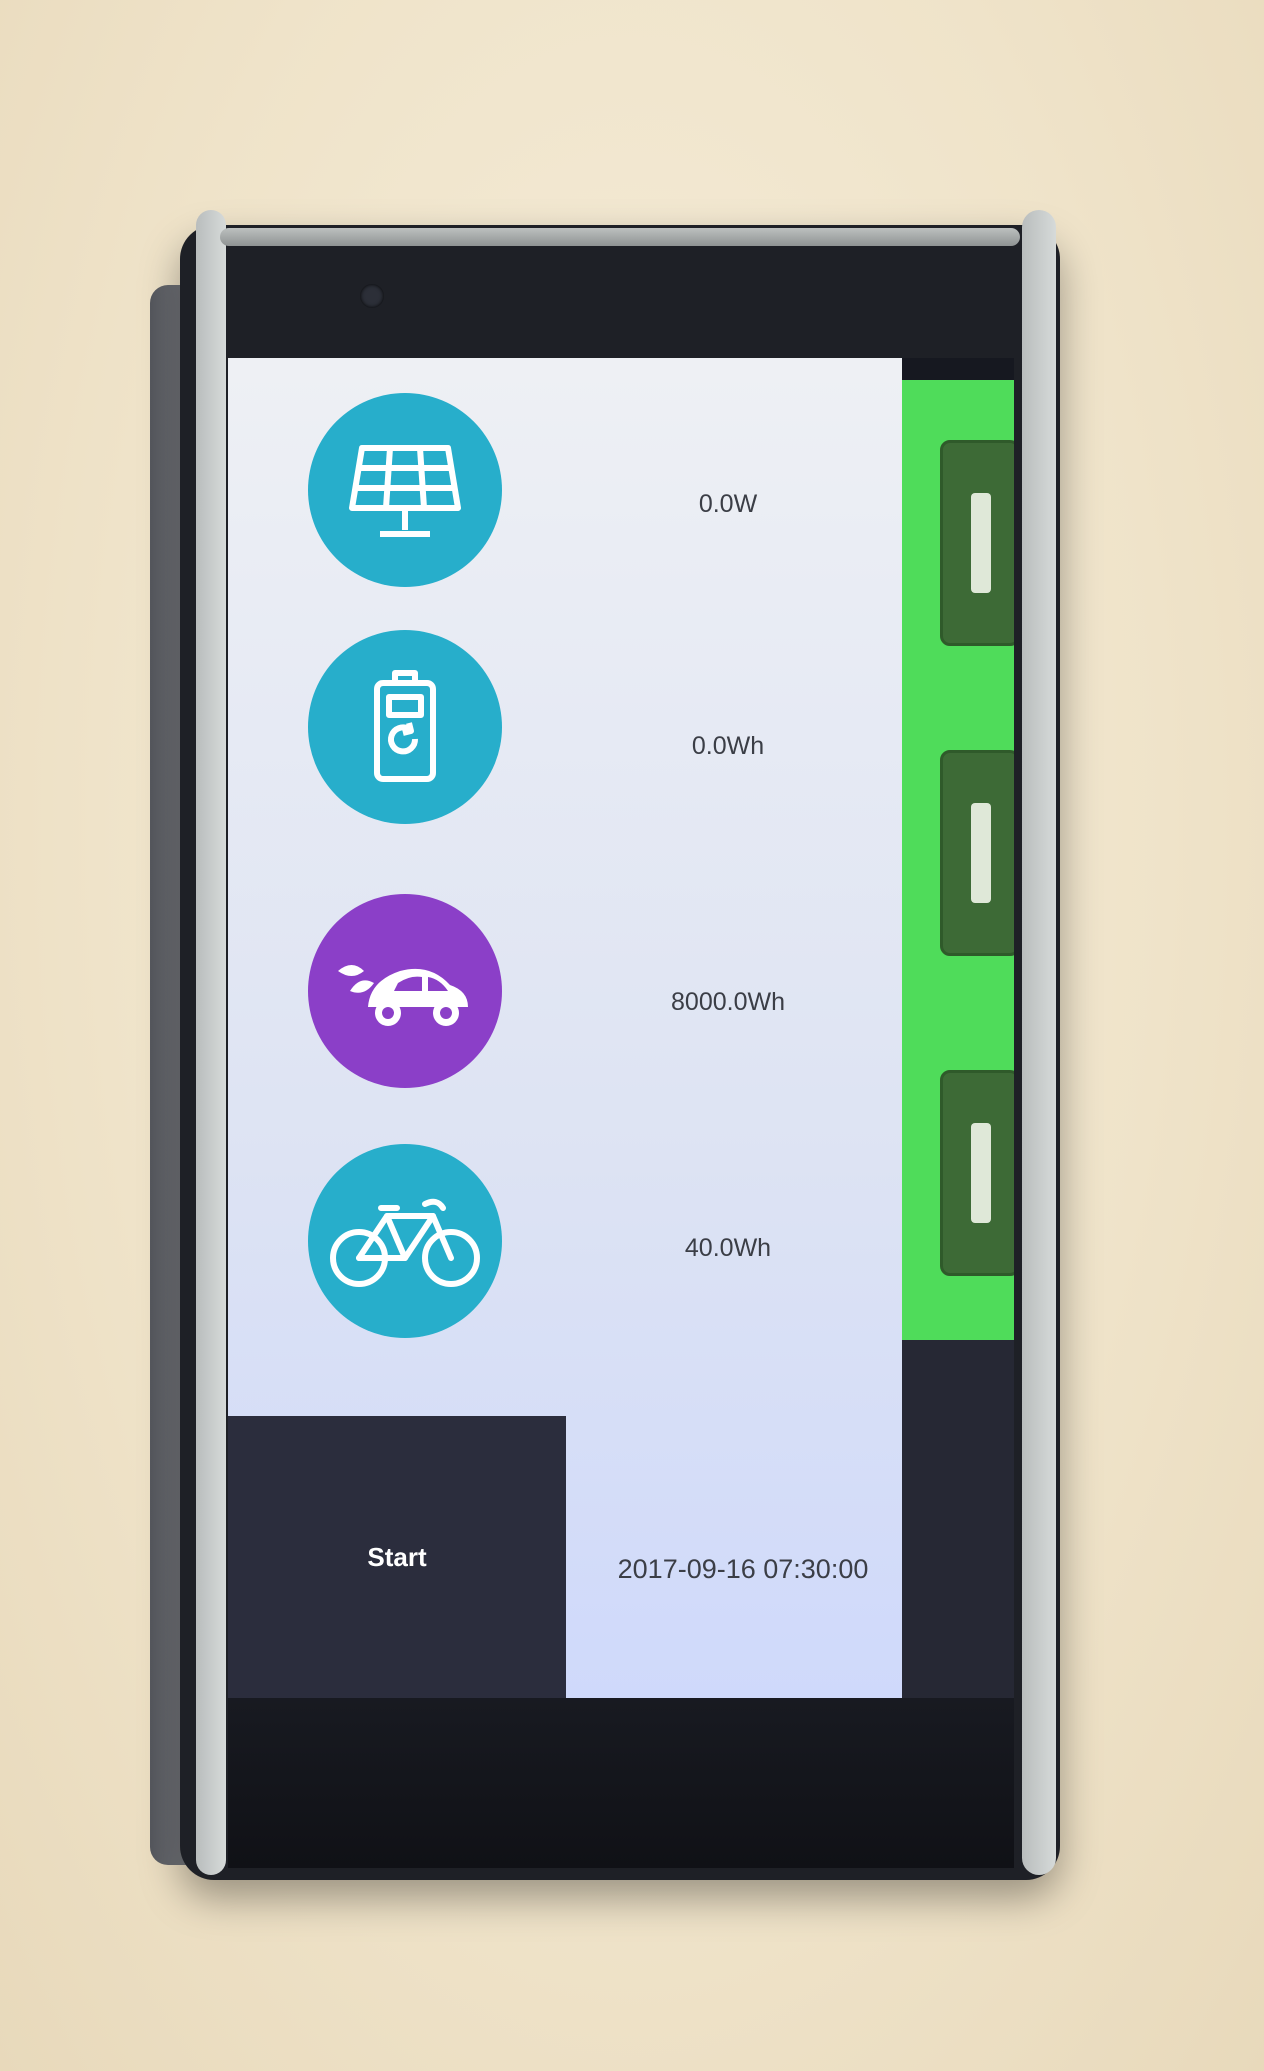  I want to click on electric-car-icon, so click(405, 991).